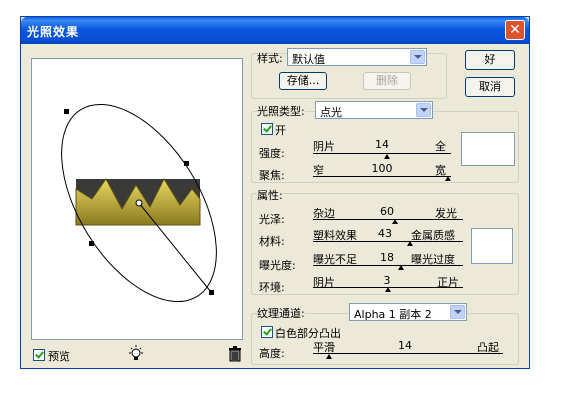 This screenshot has height=409, width=576. I want to click on style-label: 样式:, so click(270, 58).